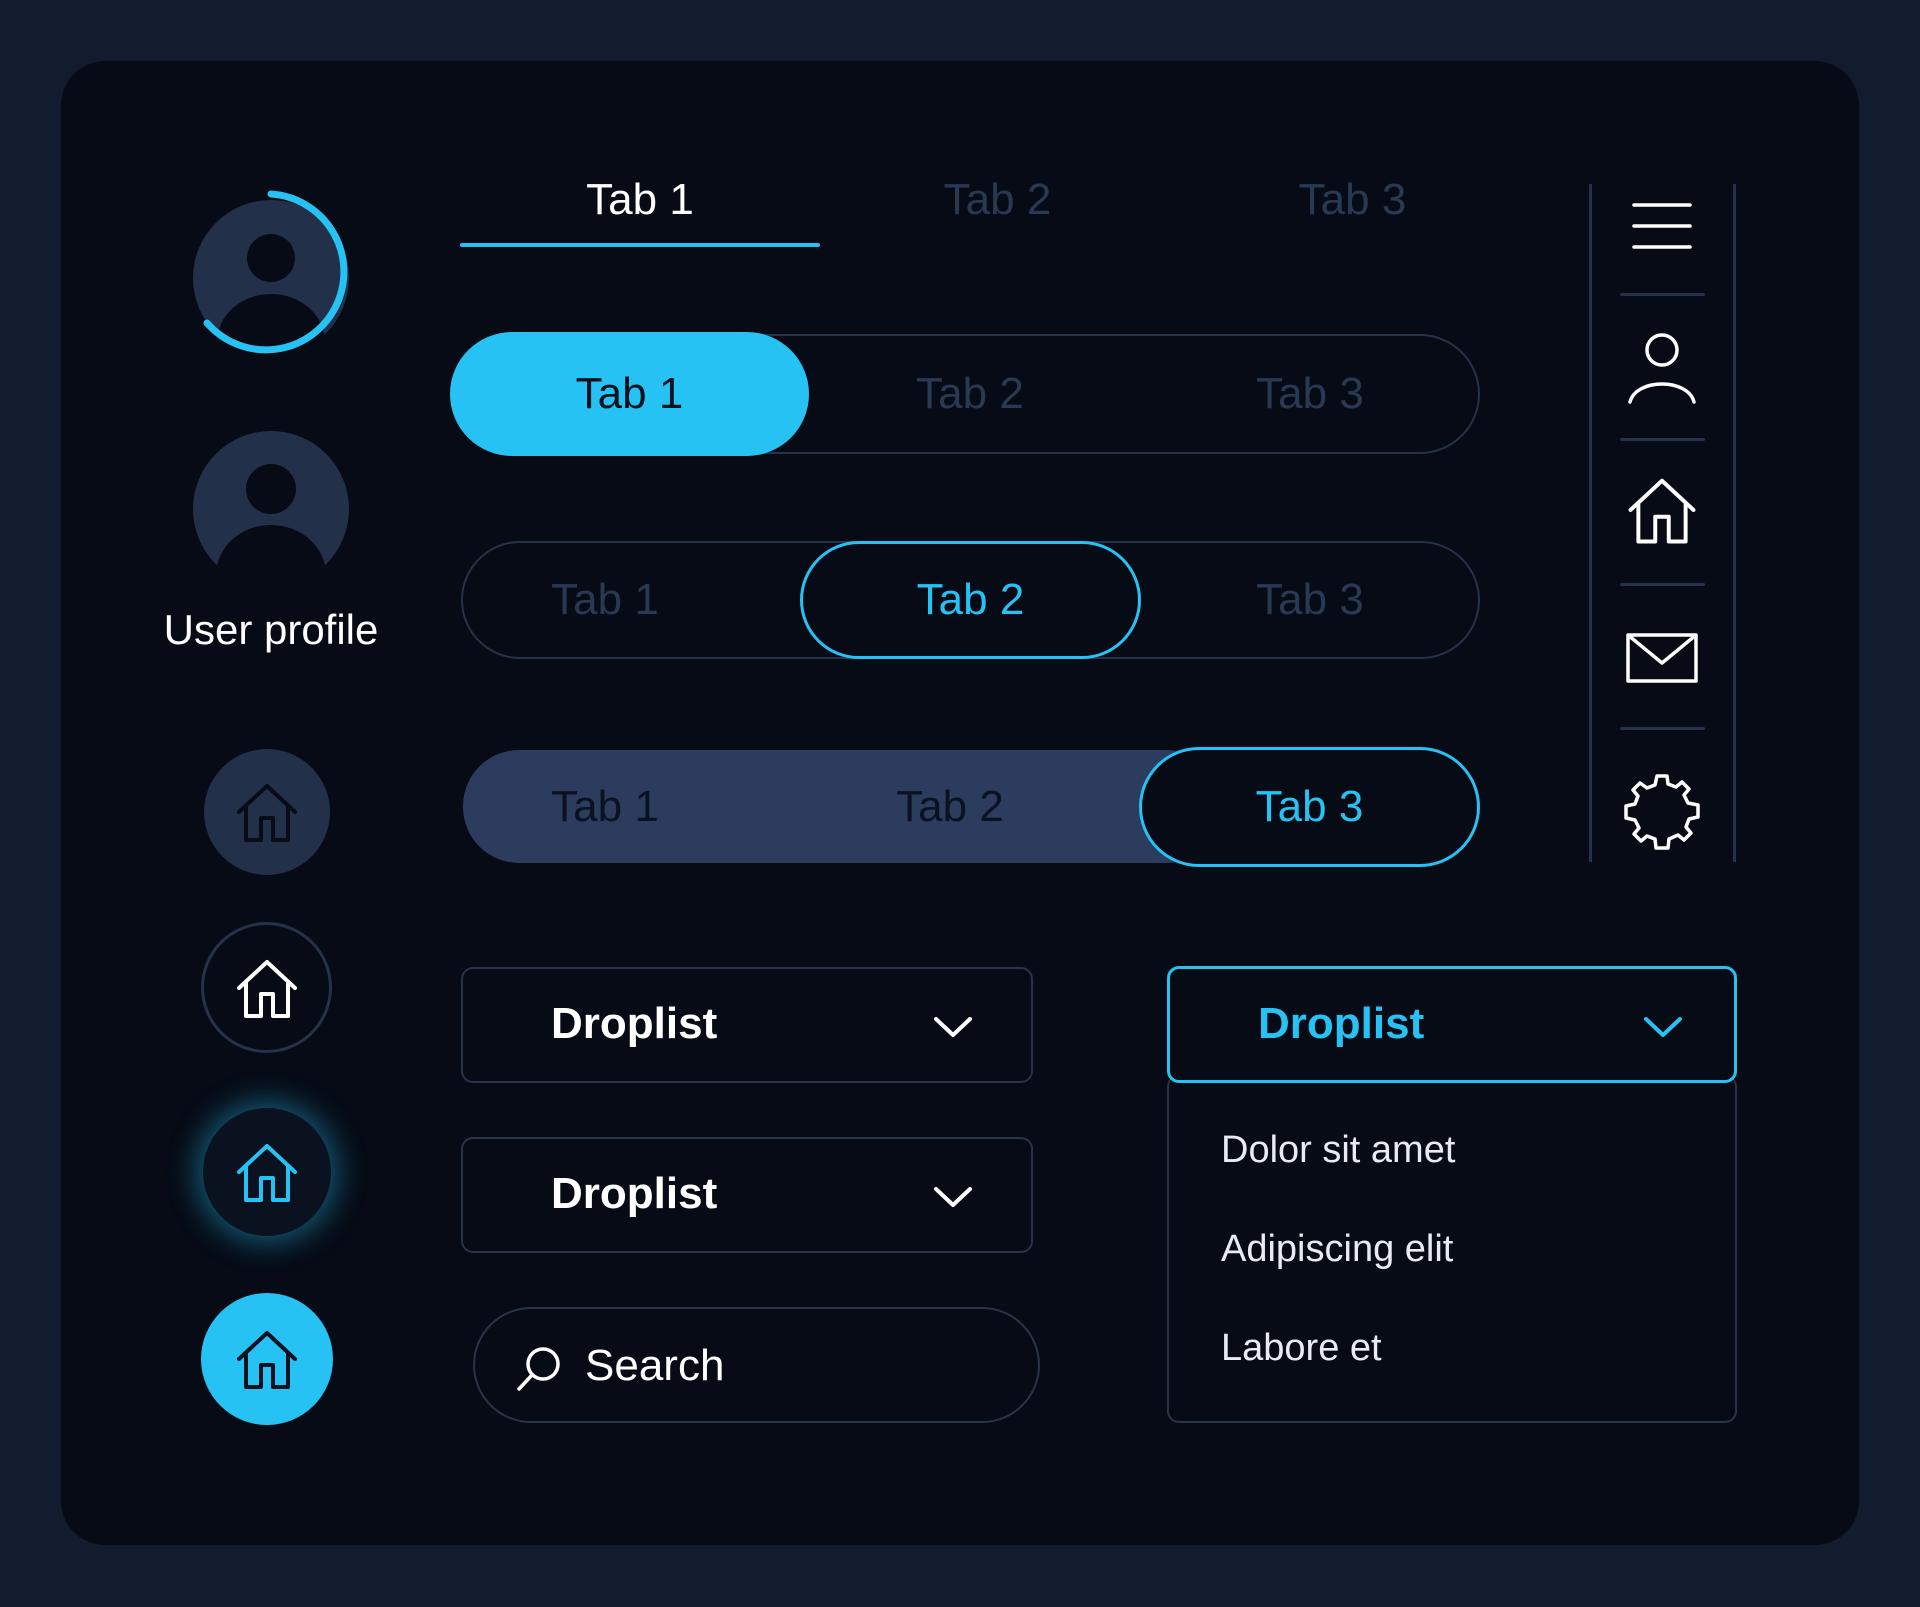 The width and height of the screenshot is (1920, 1607). I want to click on tab-pill-filled-2: Tab 2, so click(970, 394).